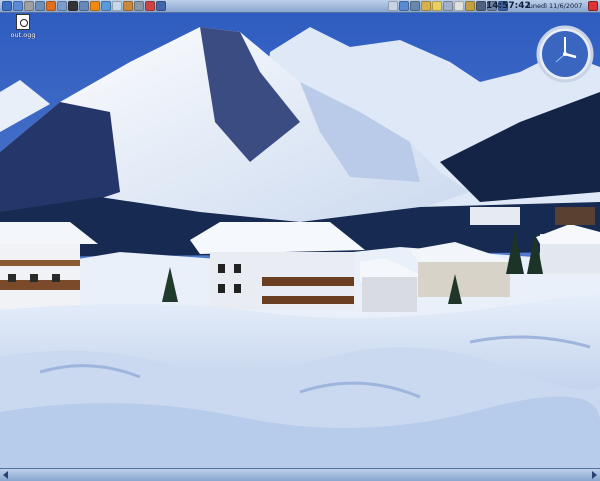 This screenshot has height=481, width=600. I want to click on battery-icon, so click(470, 6).